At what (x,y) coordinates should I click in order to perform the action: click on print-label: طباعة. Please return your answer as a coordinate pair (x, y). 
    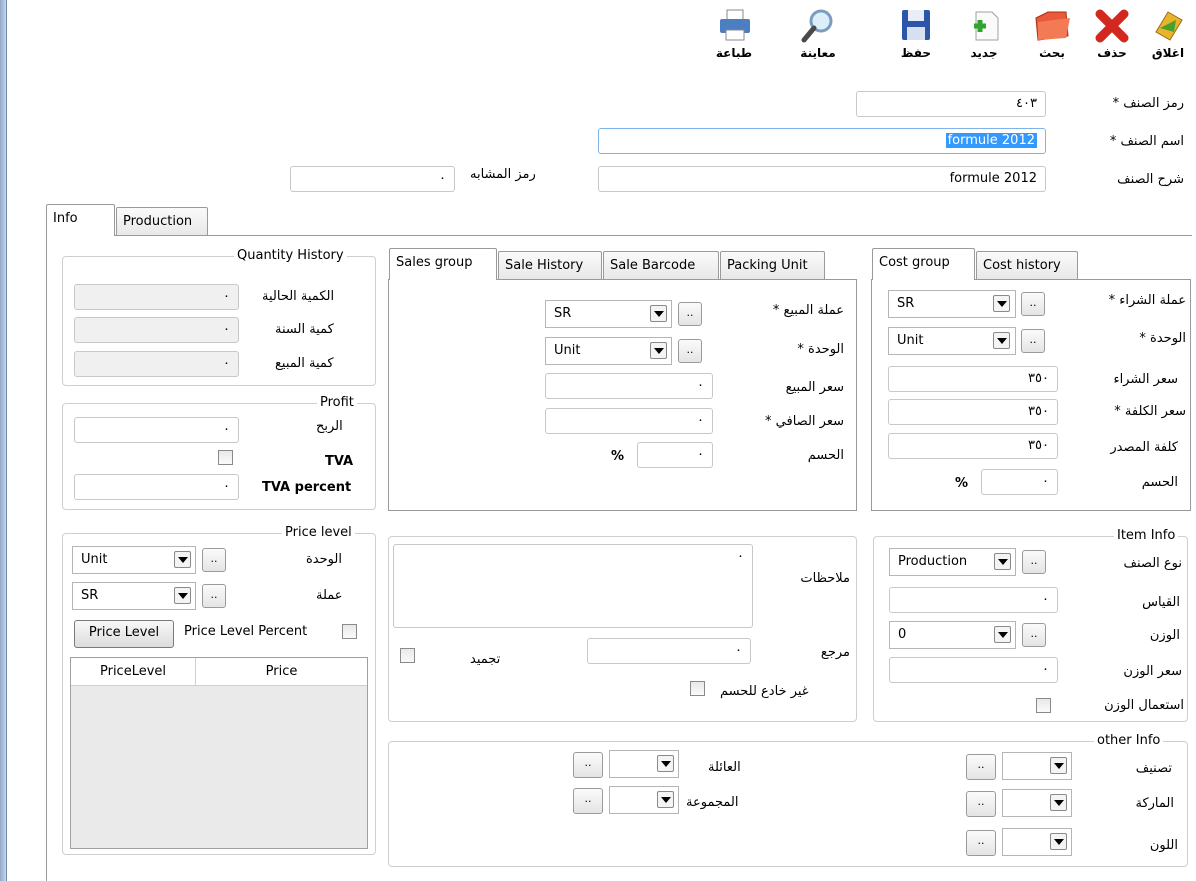
    Looking at the image, I should click on (734, 53).